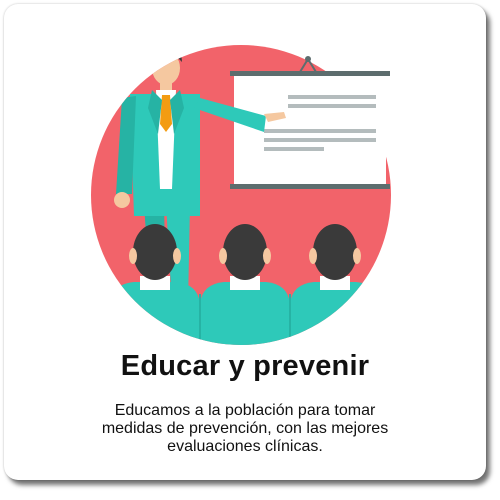  Describe the element at coordinates (245, 366) in the screenshot. I see `card-title: Educar y prevenir` at that location.